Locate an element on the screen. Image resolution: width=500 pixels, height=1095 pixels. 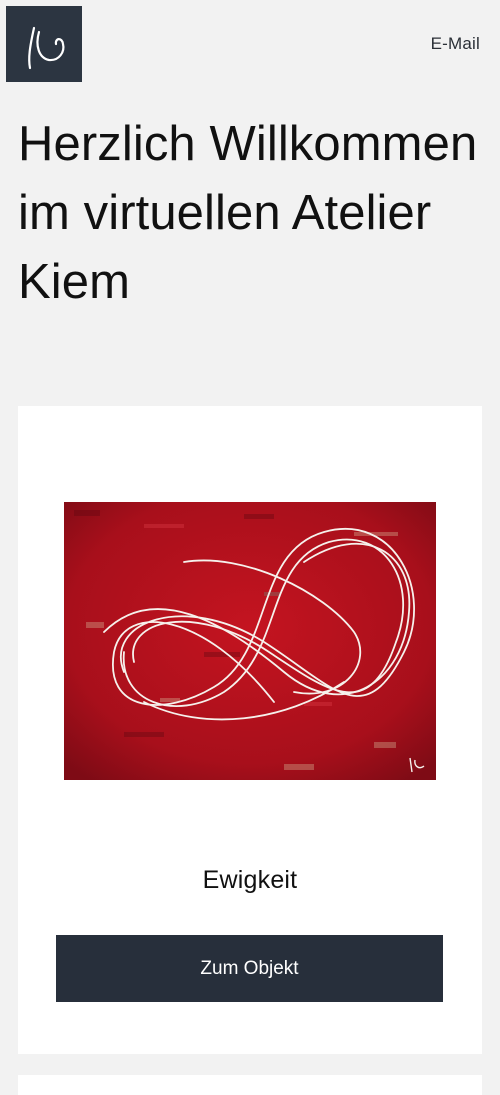
site-header: E-Mail is located at coordinates (250, 48).